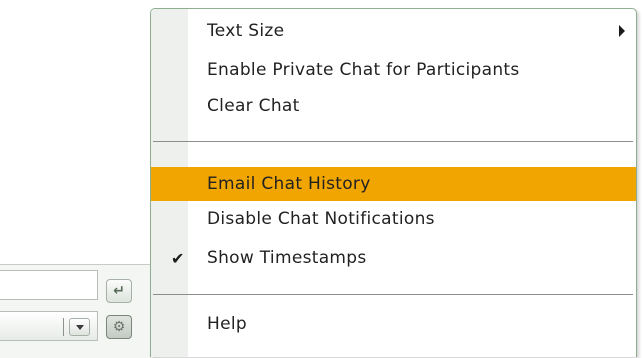  I want to click on menu-item-label: Show Timestamps, so click(287, 258).